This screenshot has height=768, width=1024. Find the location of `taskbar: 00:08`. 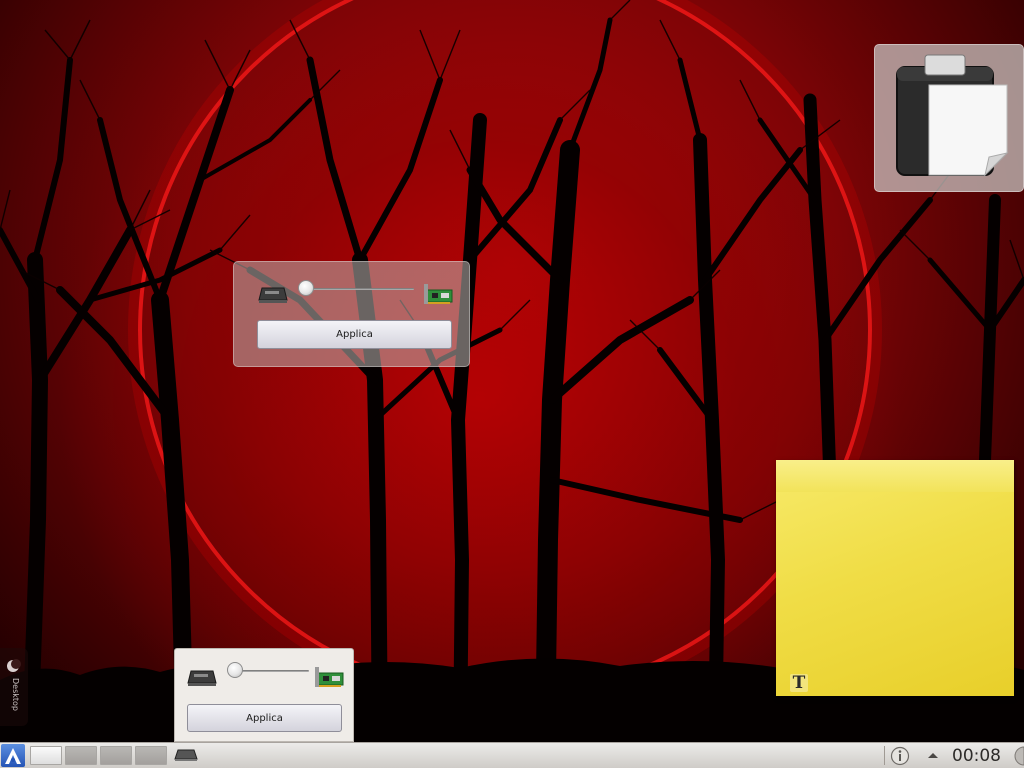

taskbar: 00:08 is located at coordinates (512, 755).